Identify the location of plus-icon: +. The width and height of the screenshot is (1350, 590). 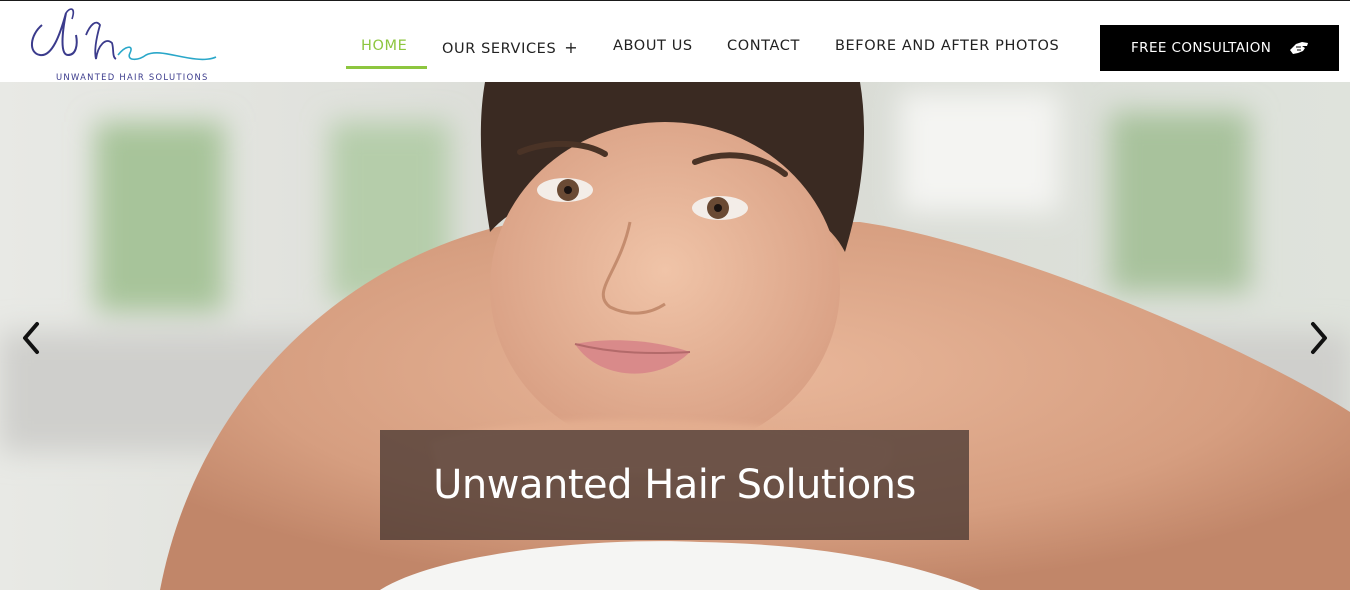
(571, 47).